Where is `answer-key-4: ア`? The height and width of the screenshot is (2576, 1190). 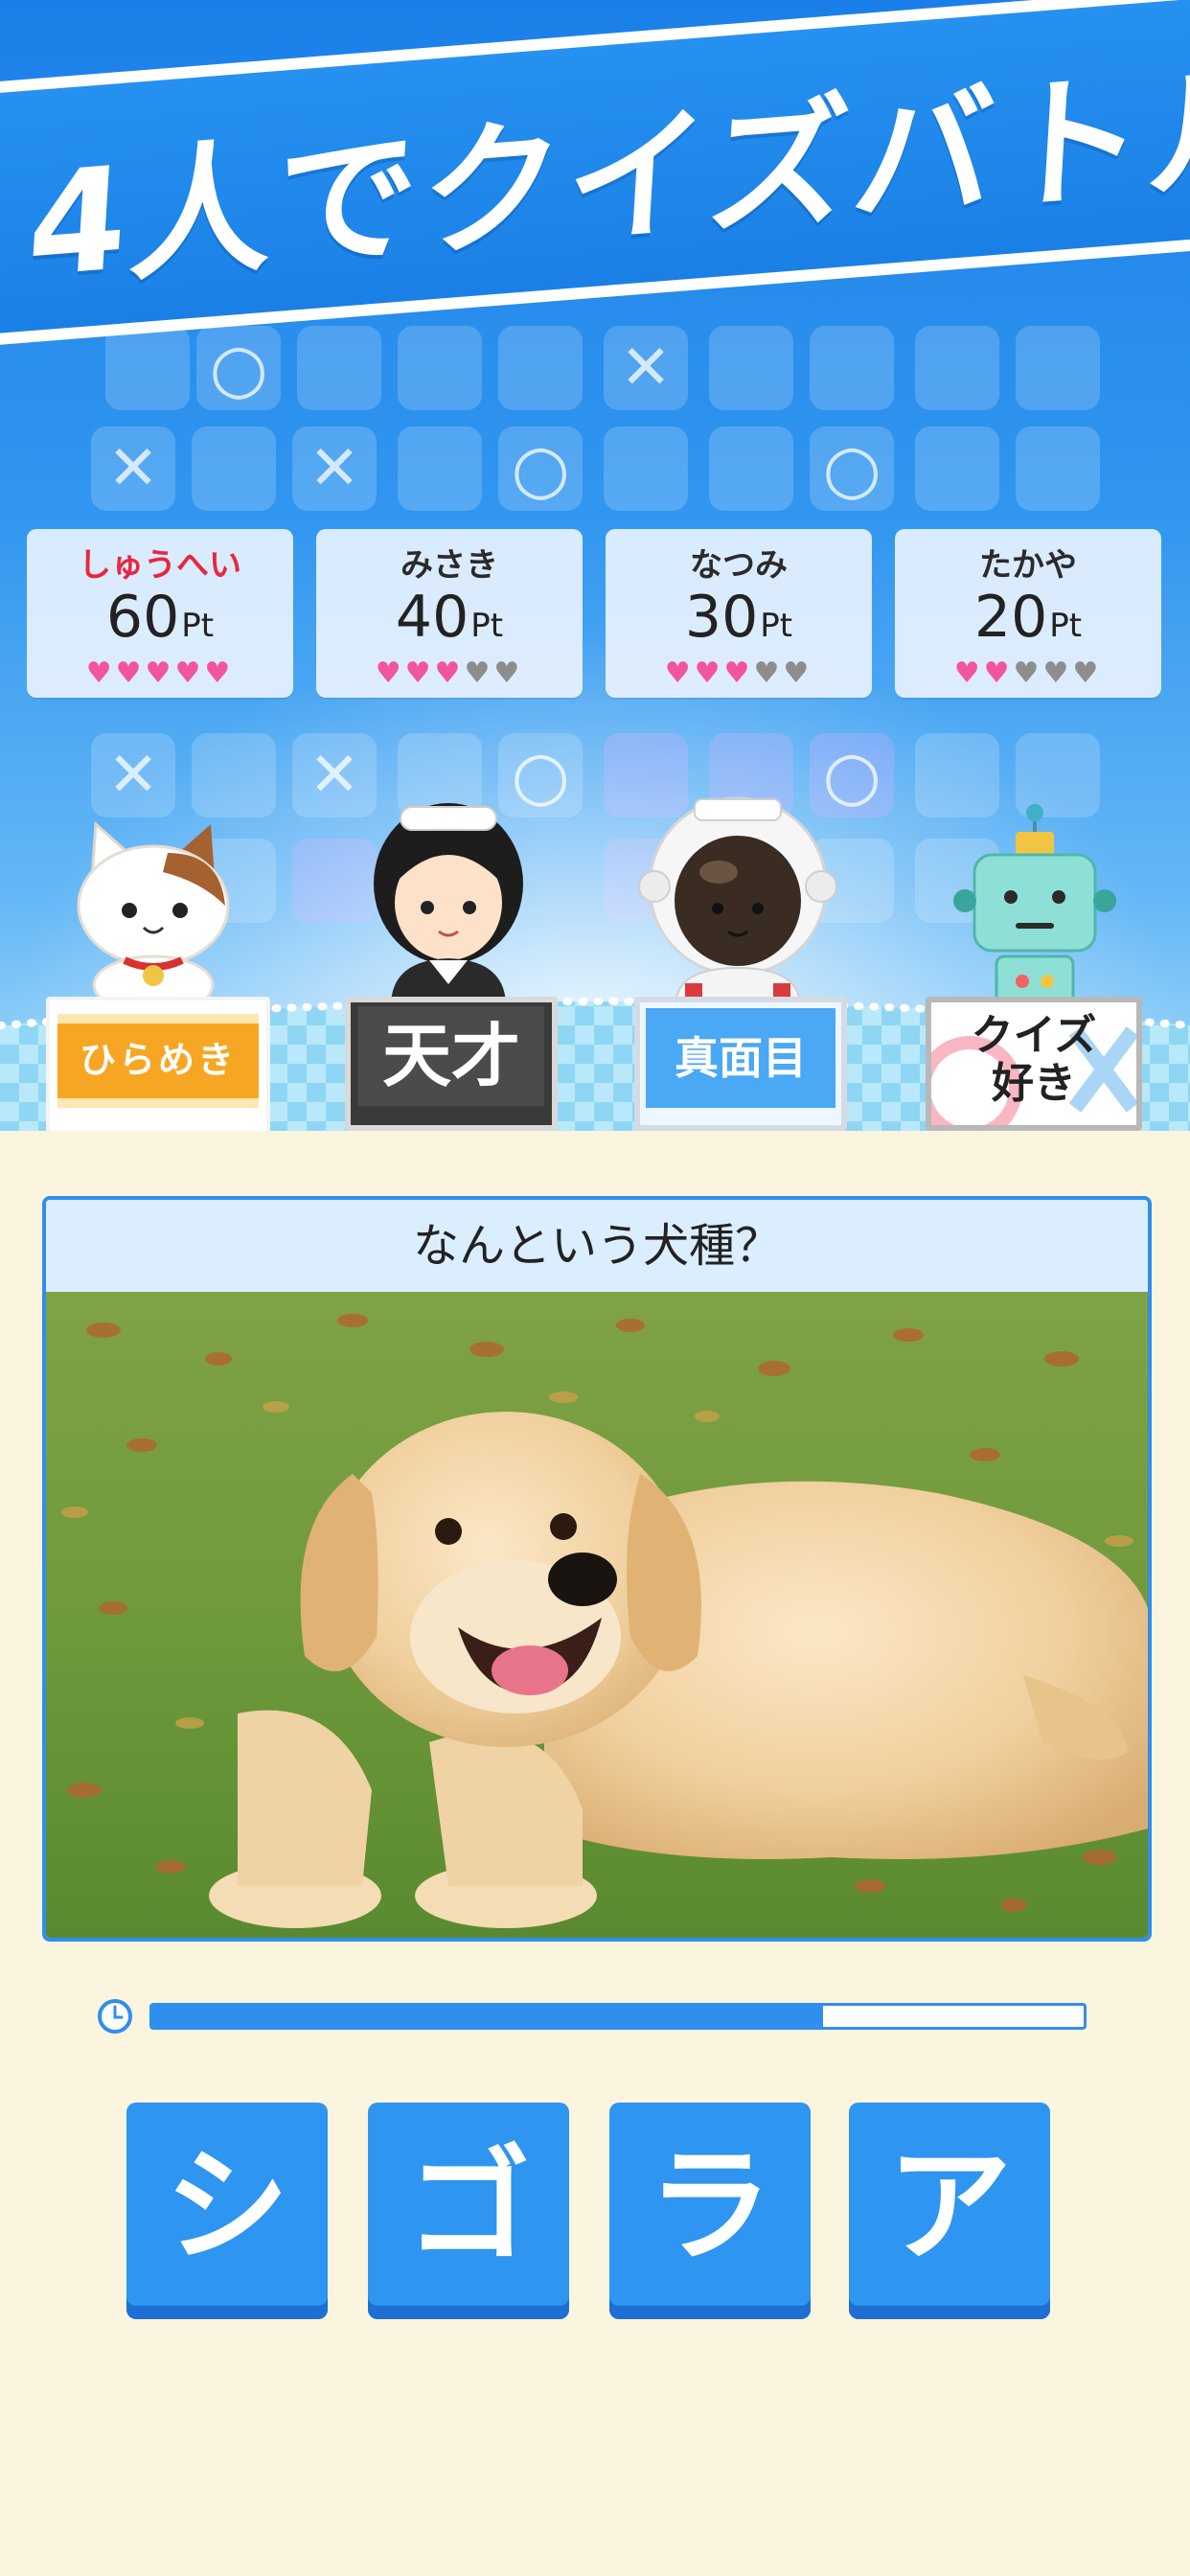 answer-key-4: ア is located at coordinates (950, 2211).